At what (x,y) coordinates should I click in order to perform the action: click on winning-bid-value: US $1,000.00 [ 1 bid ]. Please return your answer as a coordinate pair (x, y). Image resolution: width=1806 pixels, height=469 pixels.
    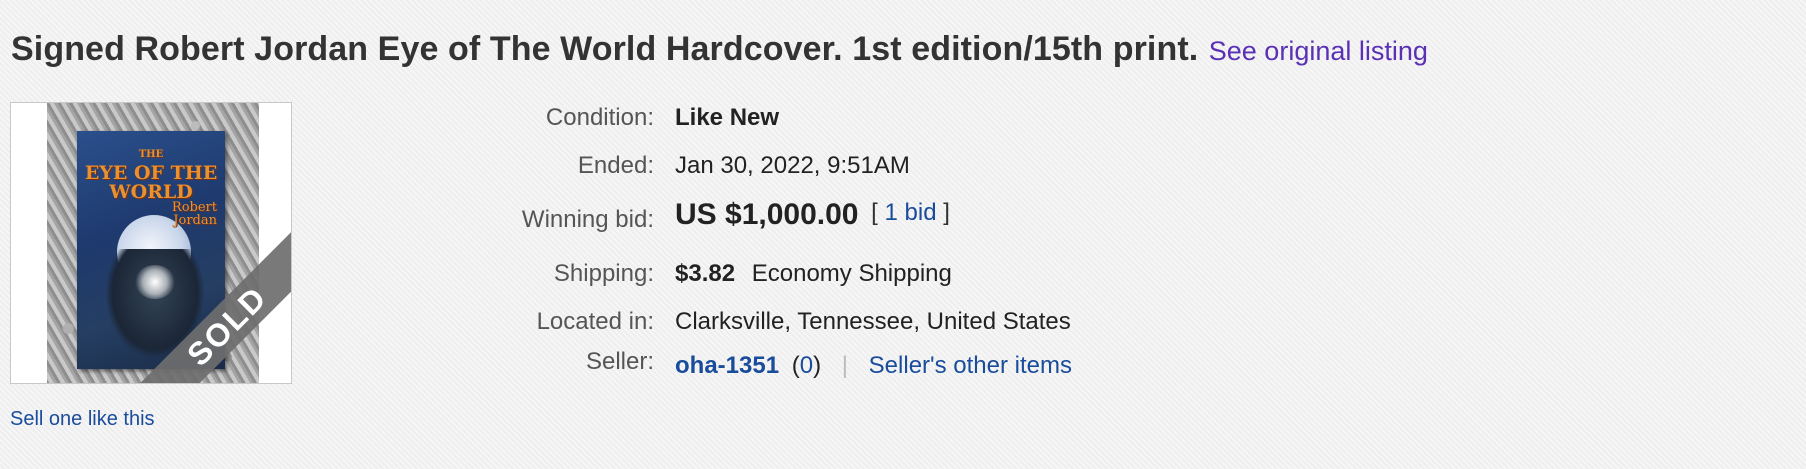
    Looking at the image, I should click on (812, 215).